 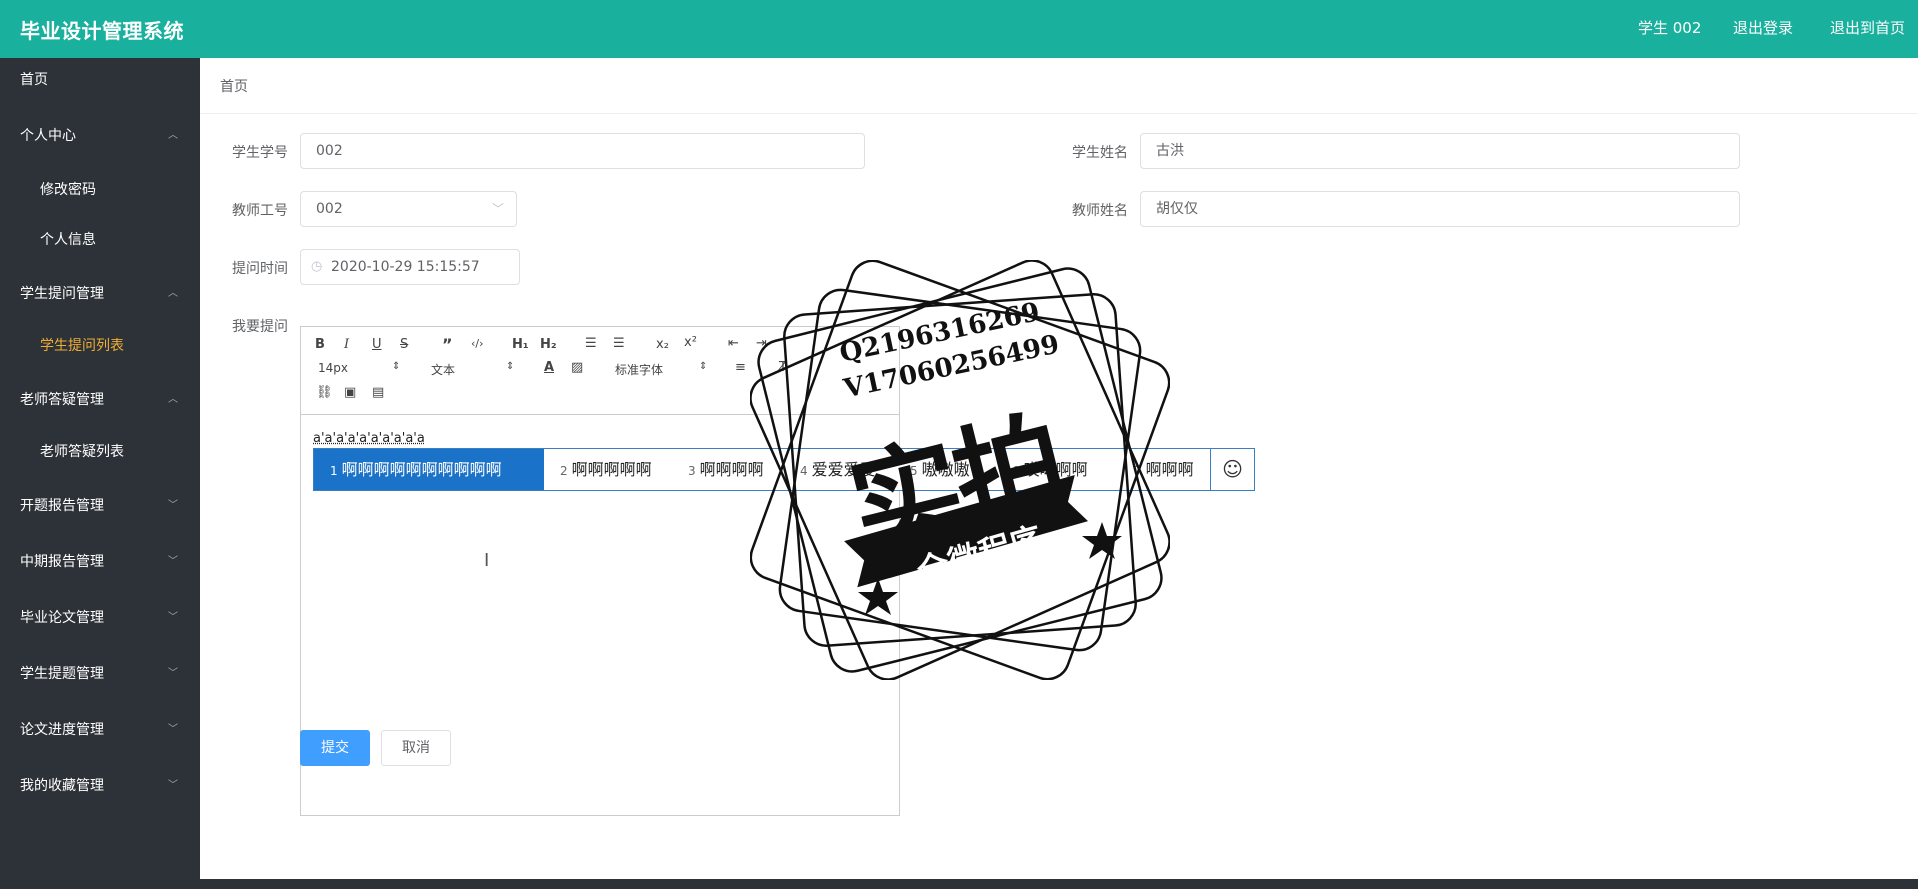 What do you see at coordinates (577, 367) in the screenshot?
I see `background-color-icon: ▨` at bounding box center [577, 367].